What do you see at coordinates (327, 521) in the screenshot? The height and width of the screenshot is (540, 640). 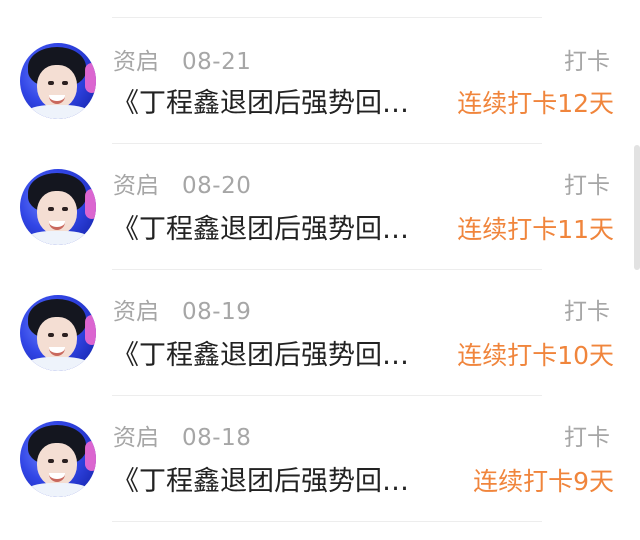 I see `divider` at bounding box center [327, 521].